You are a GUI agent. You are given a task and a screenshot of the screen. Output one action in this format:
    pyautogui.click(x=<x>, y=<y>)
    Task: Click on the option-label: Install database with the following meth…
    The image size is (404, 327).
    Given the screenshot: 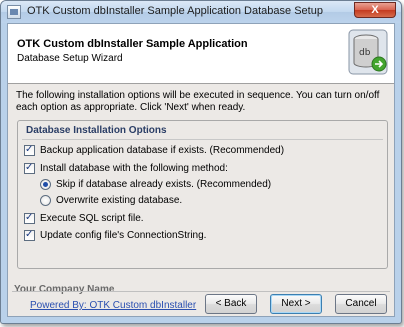 What is the action you would take?
    pyautogui.click(x=134, y=168)
    